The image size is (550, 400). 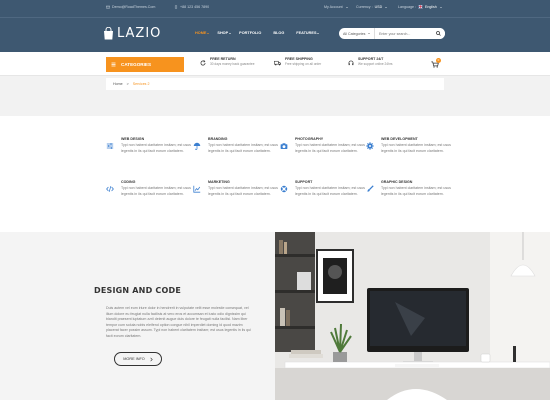 I want to click on logo: LAZIO, so click(x=132, y=33).